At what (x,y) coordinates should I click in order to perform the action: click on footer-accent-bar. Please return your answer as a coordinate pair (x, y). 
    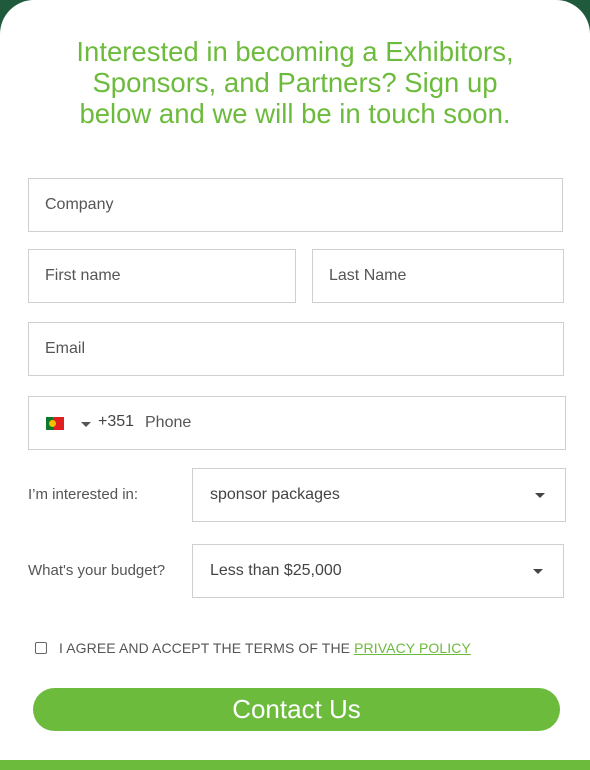
    Looking at the image, I should click on (295, 765).